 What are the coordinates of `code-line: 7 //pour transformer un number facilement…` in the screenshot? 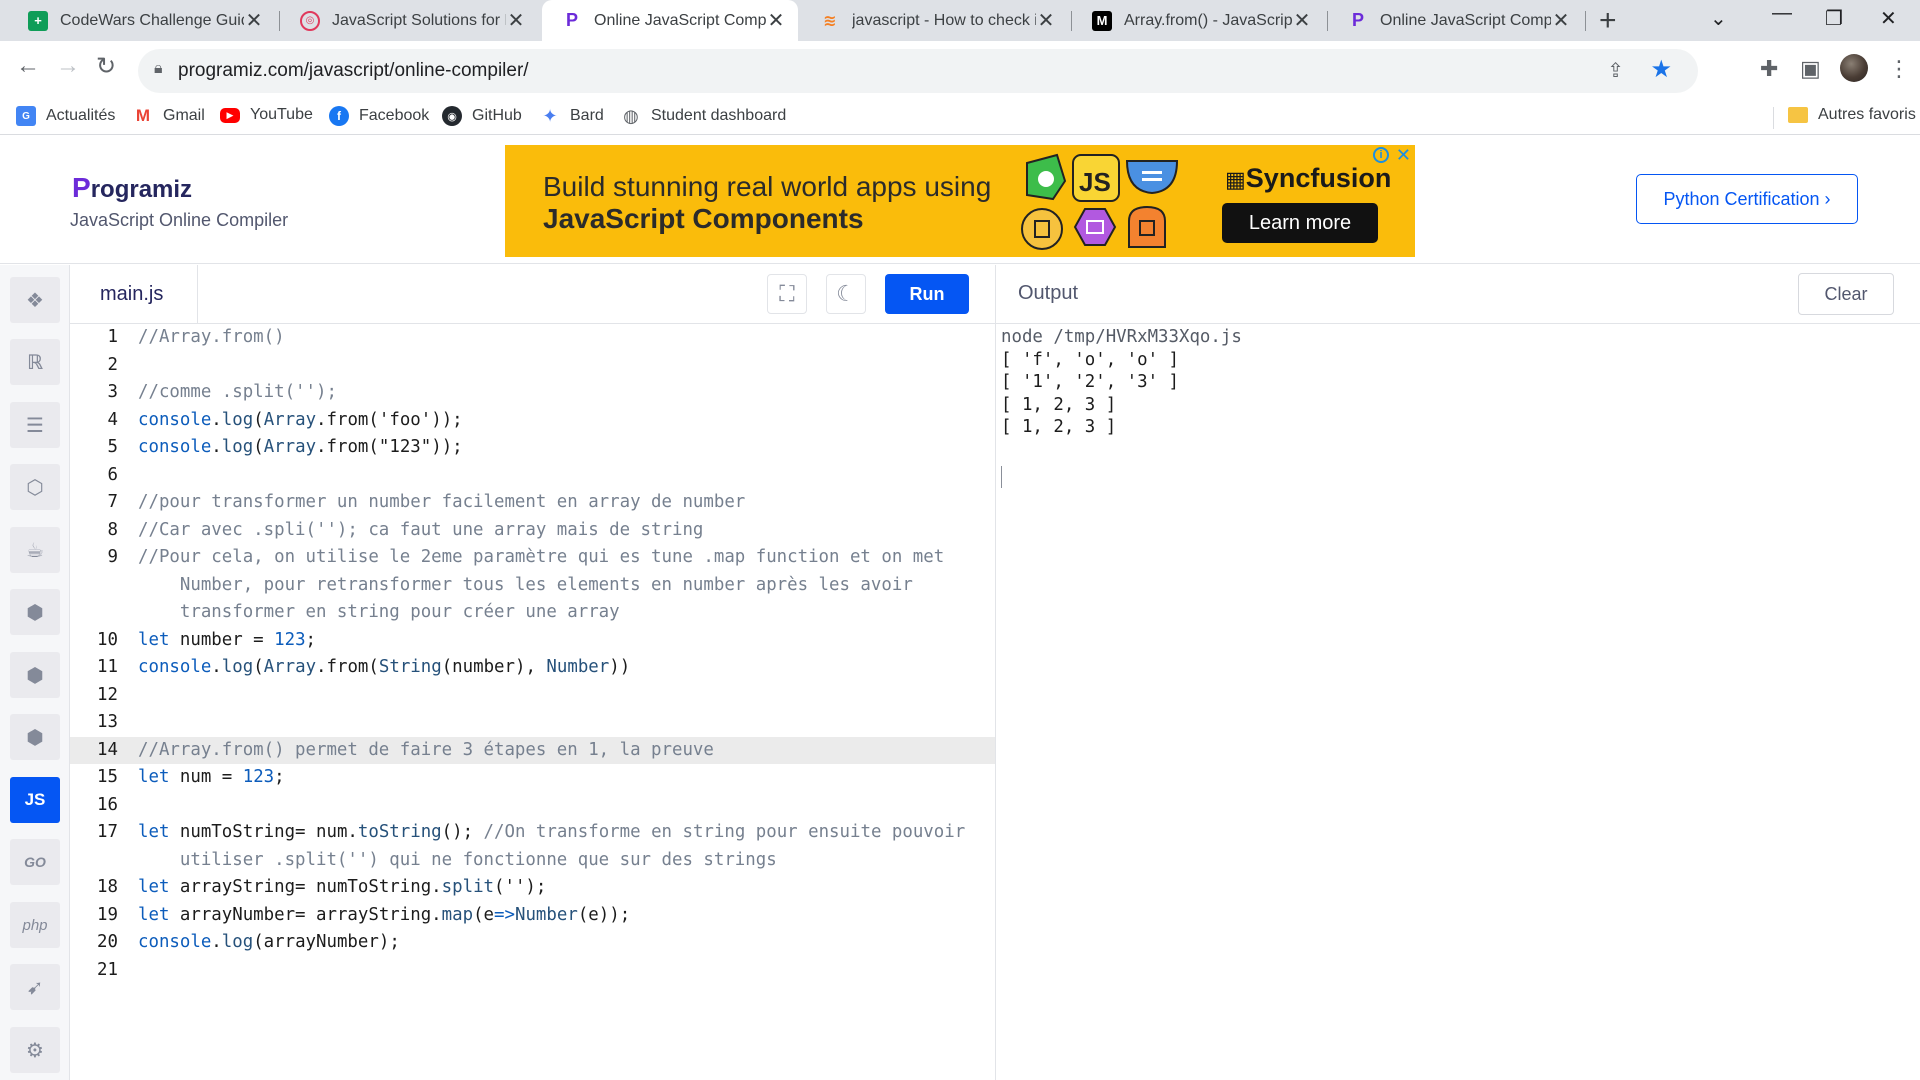 It's located at (532, 503).